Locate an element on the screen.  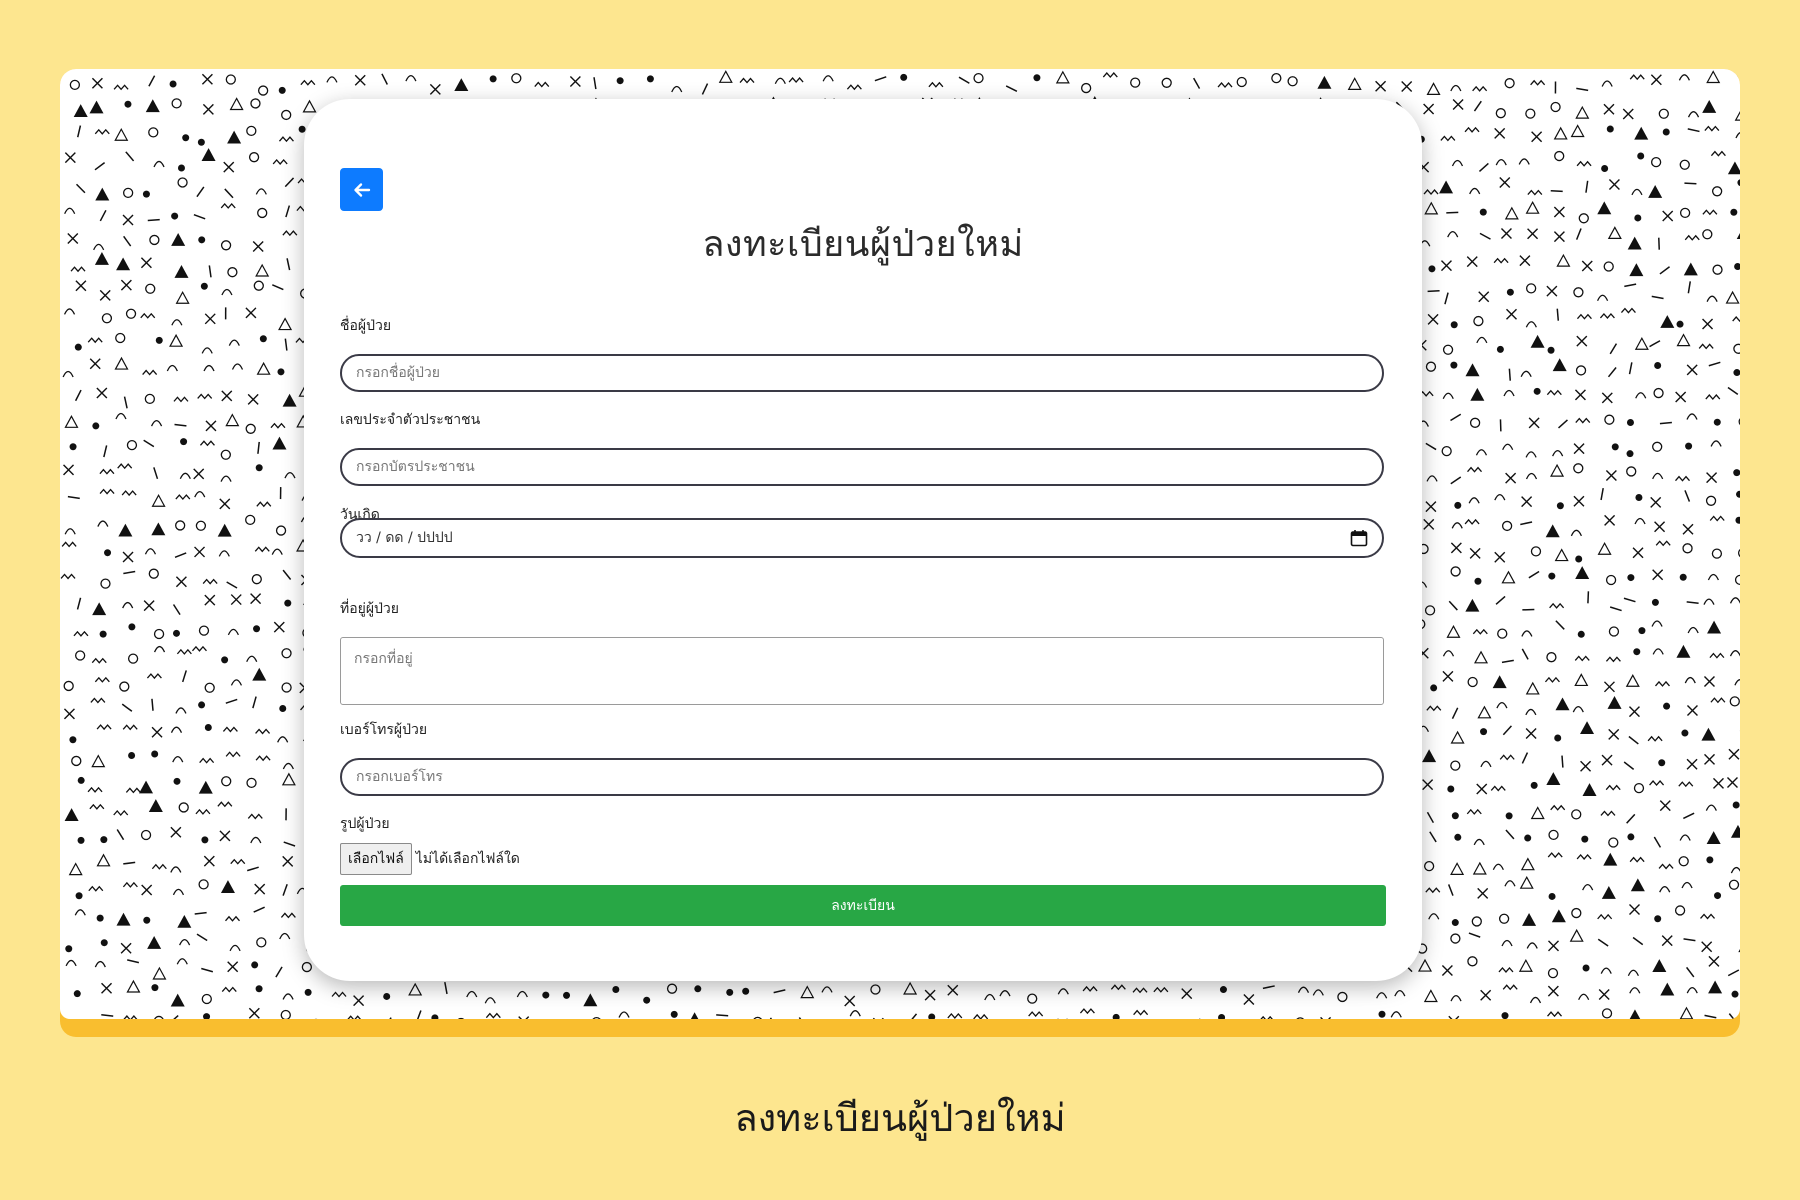
patient-name-input is located at coordinates (862, 373).